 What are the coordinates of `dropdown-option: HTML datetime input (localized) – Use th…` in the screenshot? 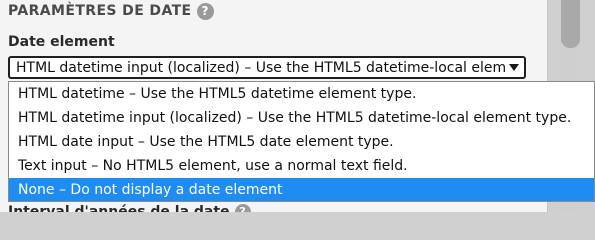 It's located at (301, 118).